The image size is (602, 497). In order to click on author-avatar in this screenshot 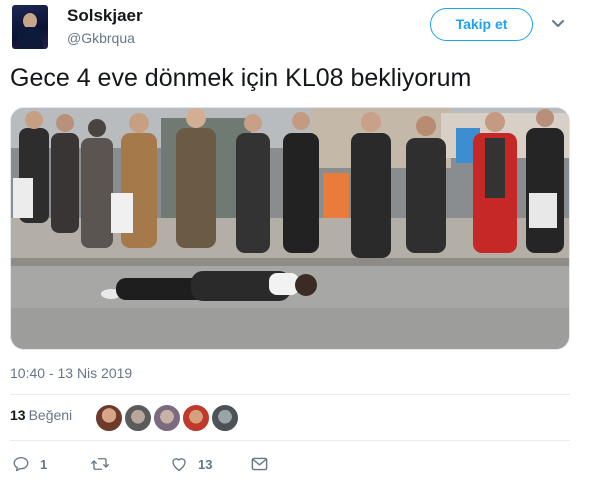, I will do `click(30, 27)`.